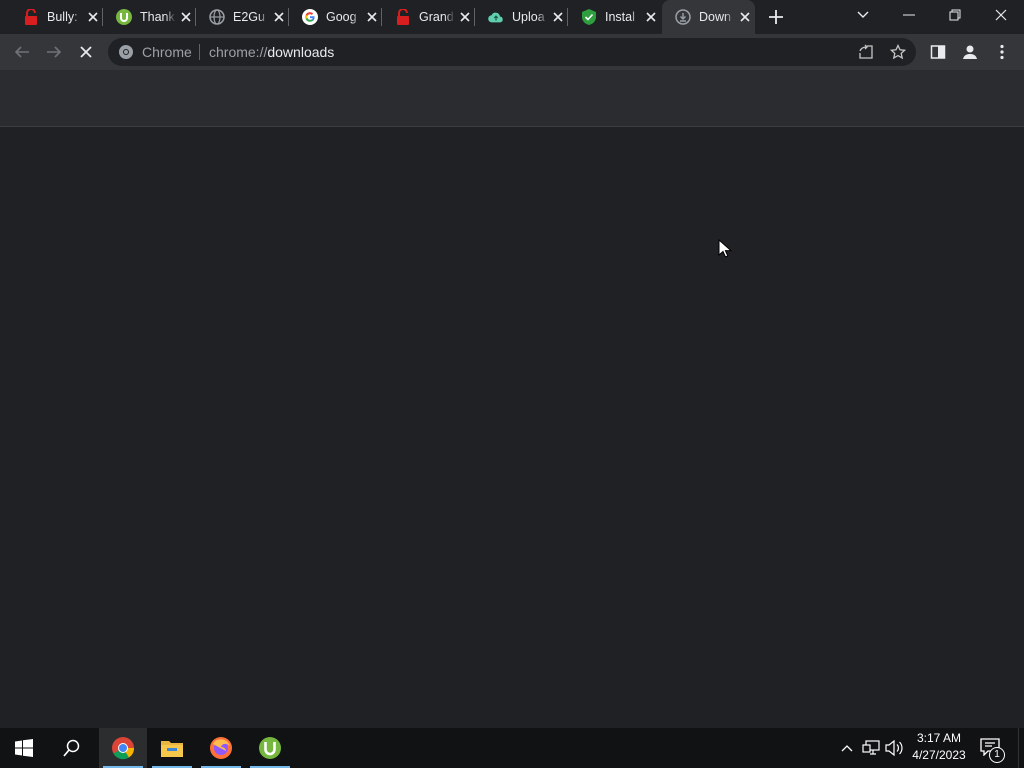 Image resolution: width=1024 pixels, height=768 pixels. Describe the element at coordinates (217, 17) in the screenshot. I see `globe-icon` at that location.